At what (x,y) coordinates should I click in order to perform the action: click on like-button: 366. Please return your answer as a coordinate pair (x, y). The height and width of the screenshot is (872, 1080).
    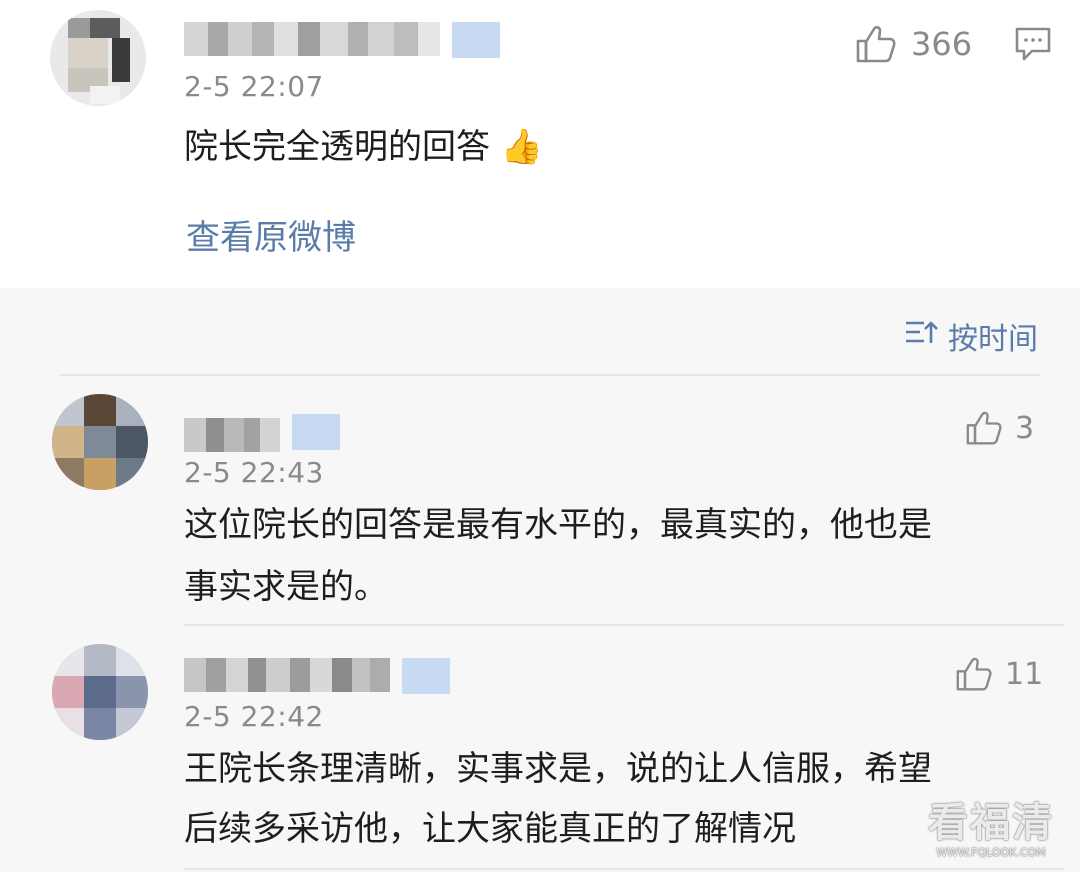
    Looking at the image, I should click on (913, 44).